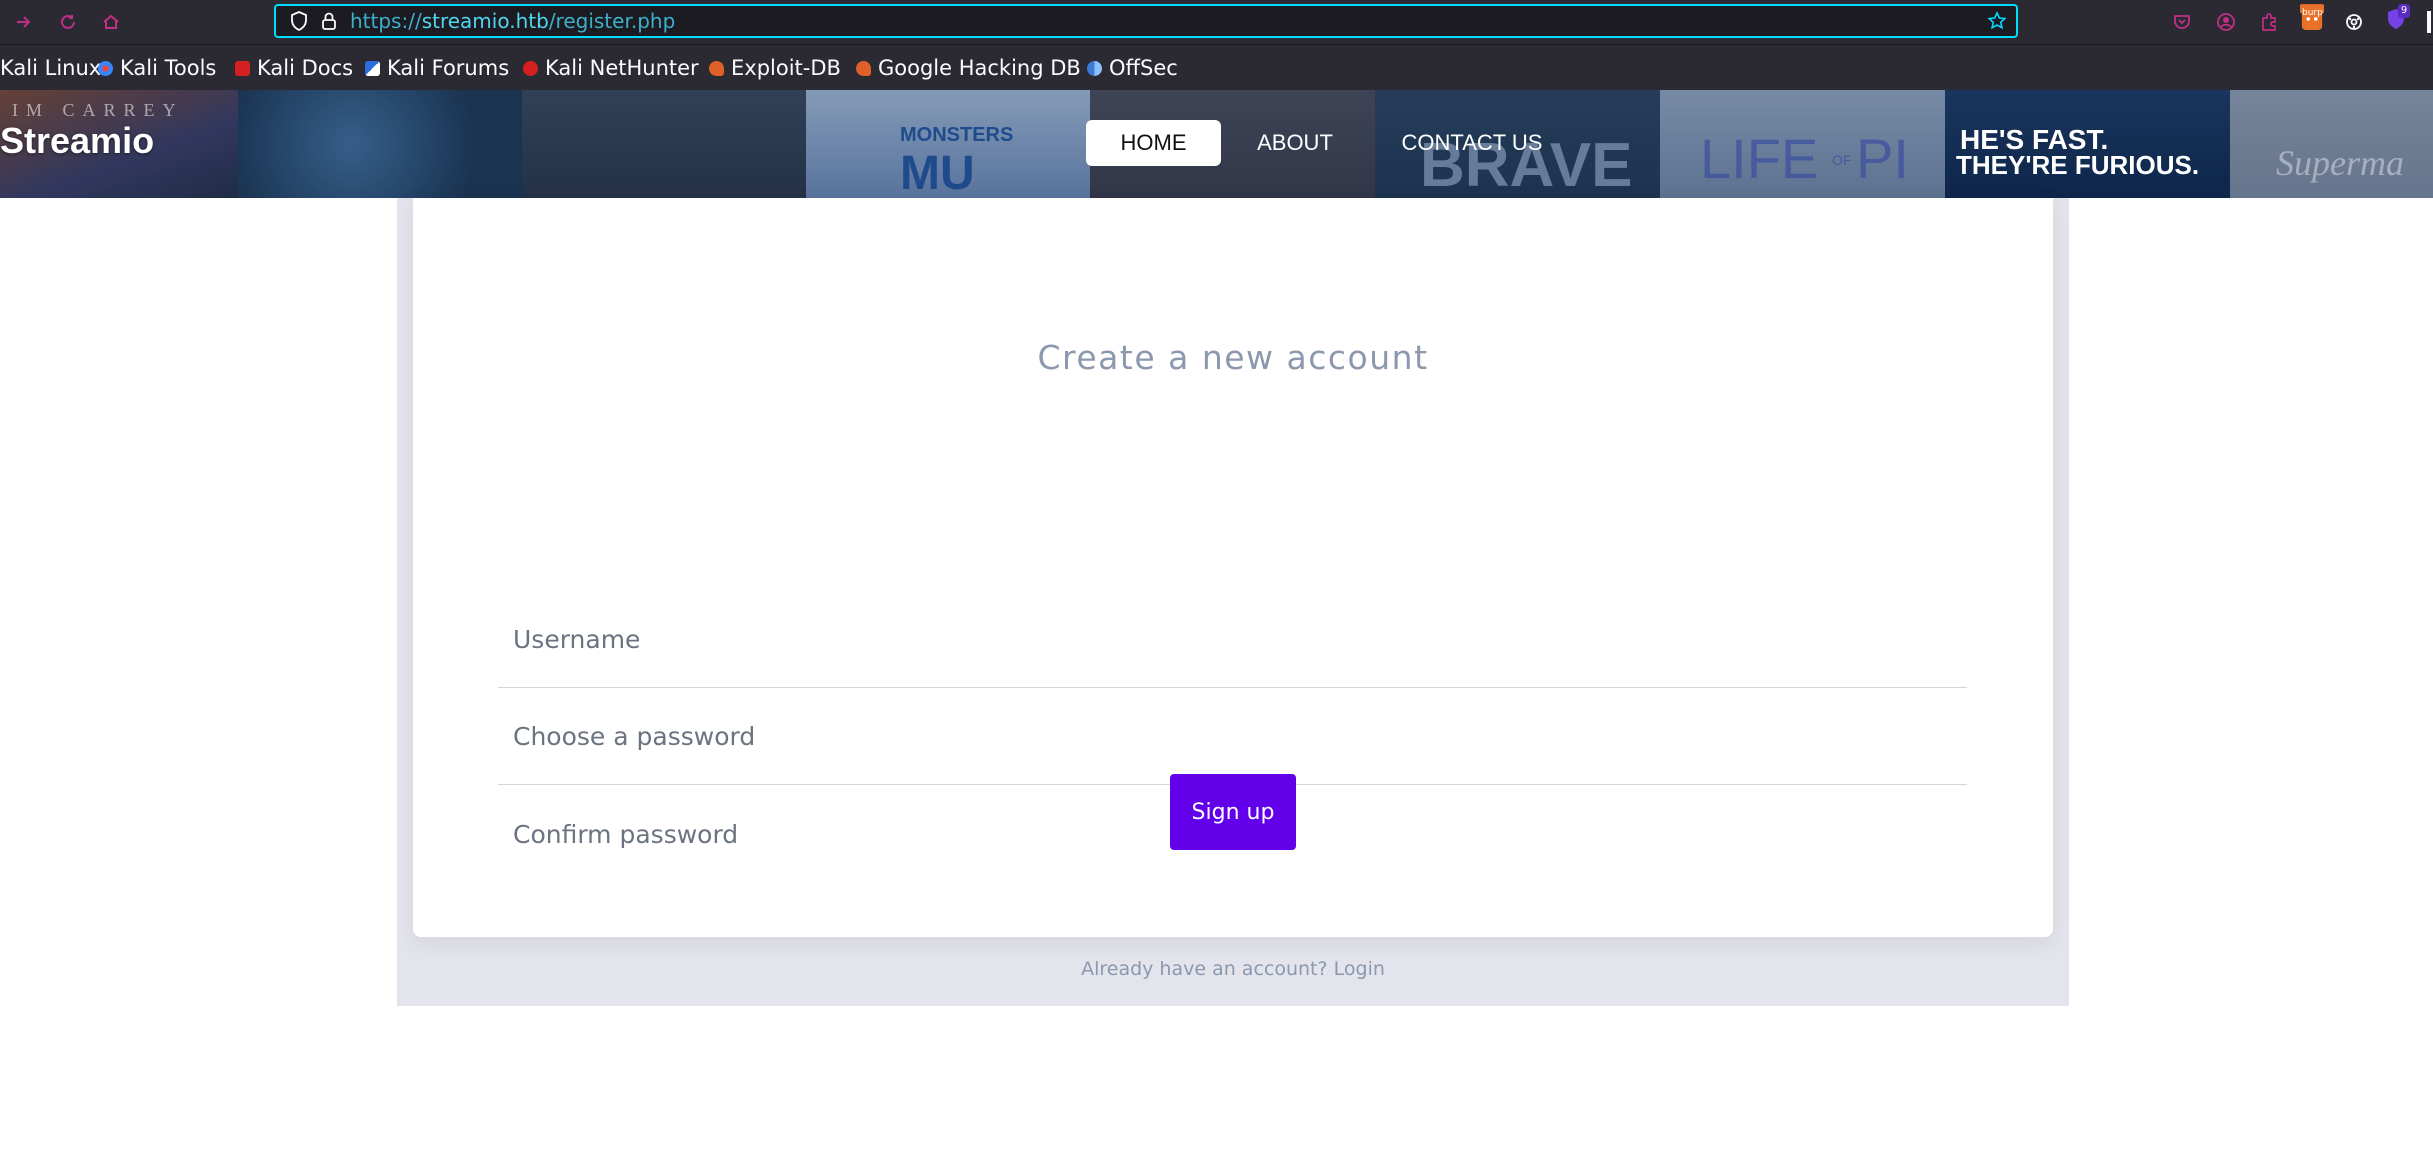  What do you see at coordinates (98, 110) in the screenshot?
I see `poster-caption-carrey: IM CARREY` at bounding box center [98, 110].